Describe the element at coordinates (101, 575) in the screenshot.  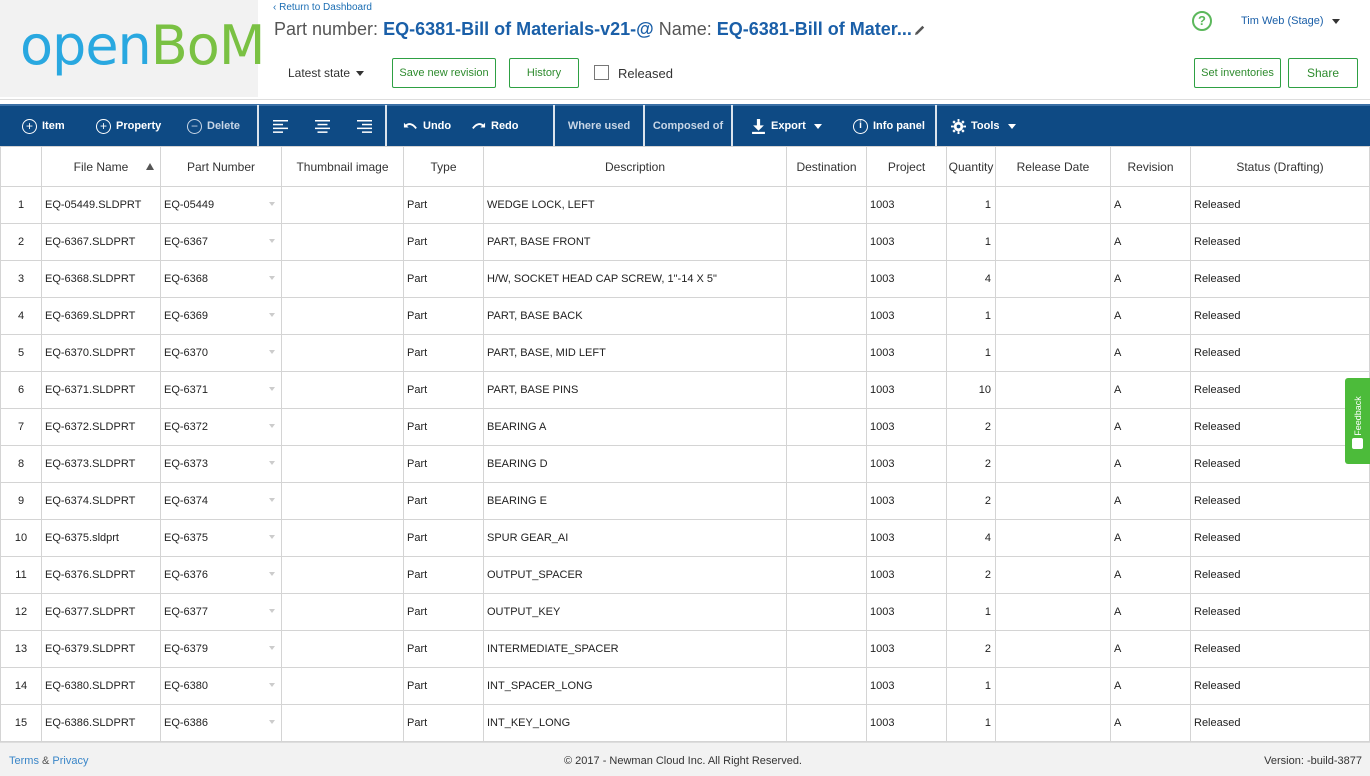
I see `file-name-cell: EQ-6376.SLDPRT` at that location.